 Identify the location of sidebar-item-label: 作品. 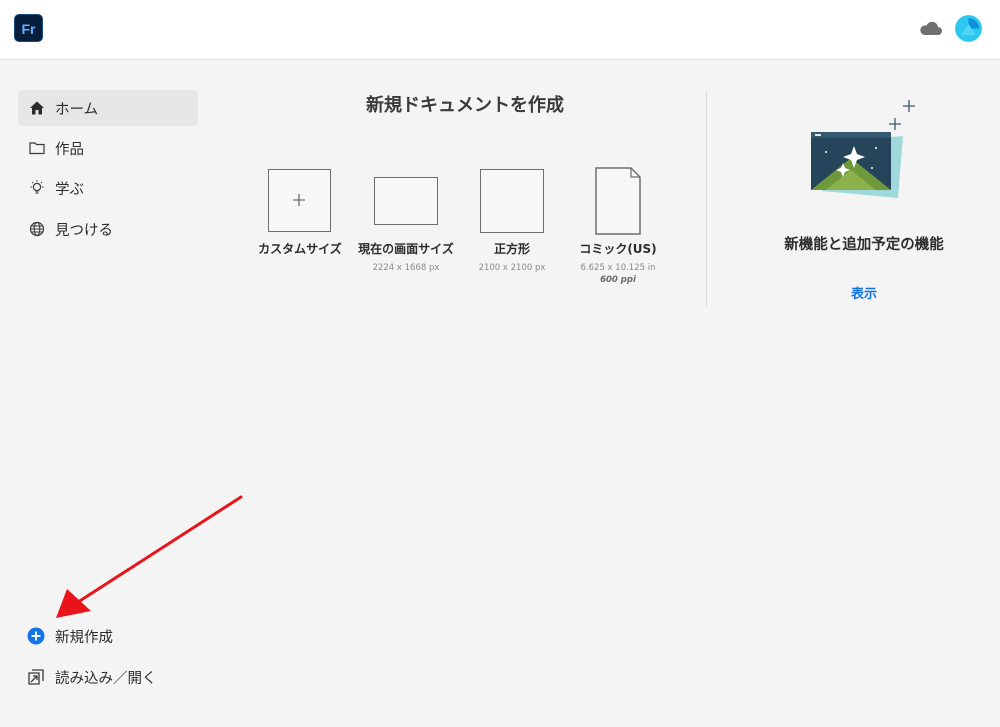
(69, 149).